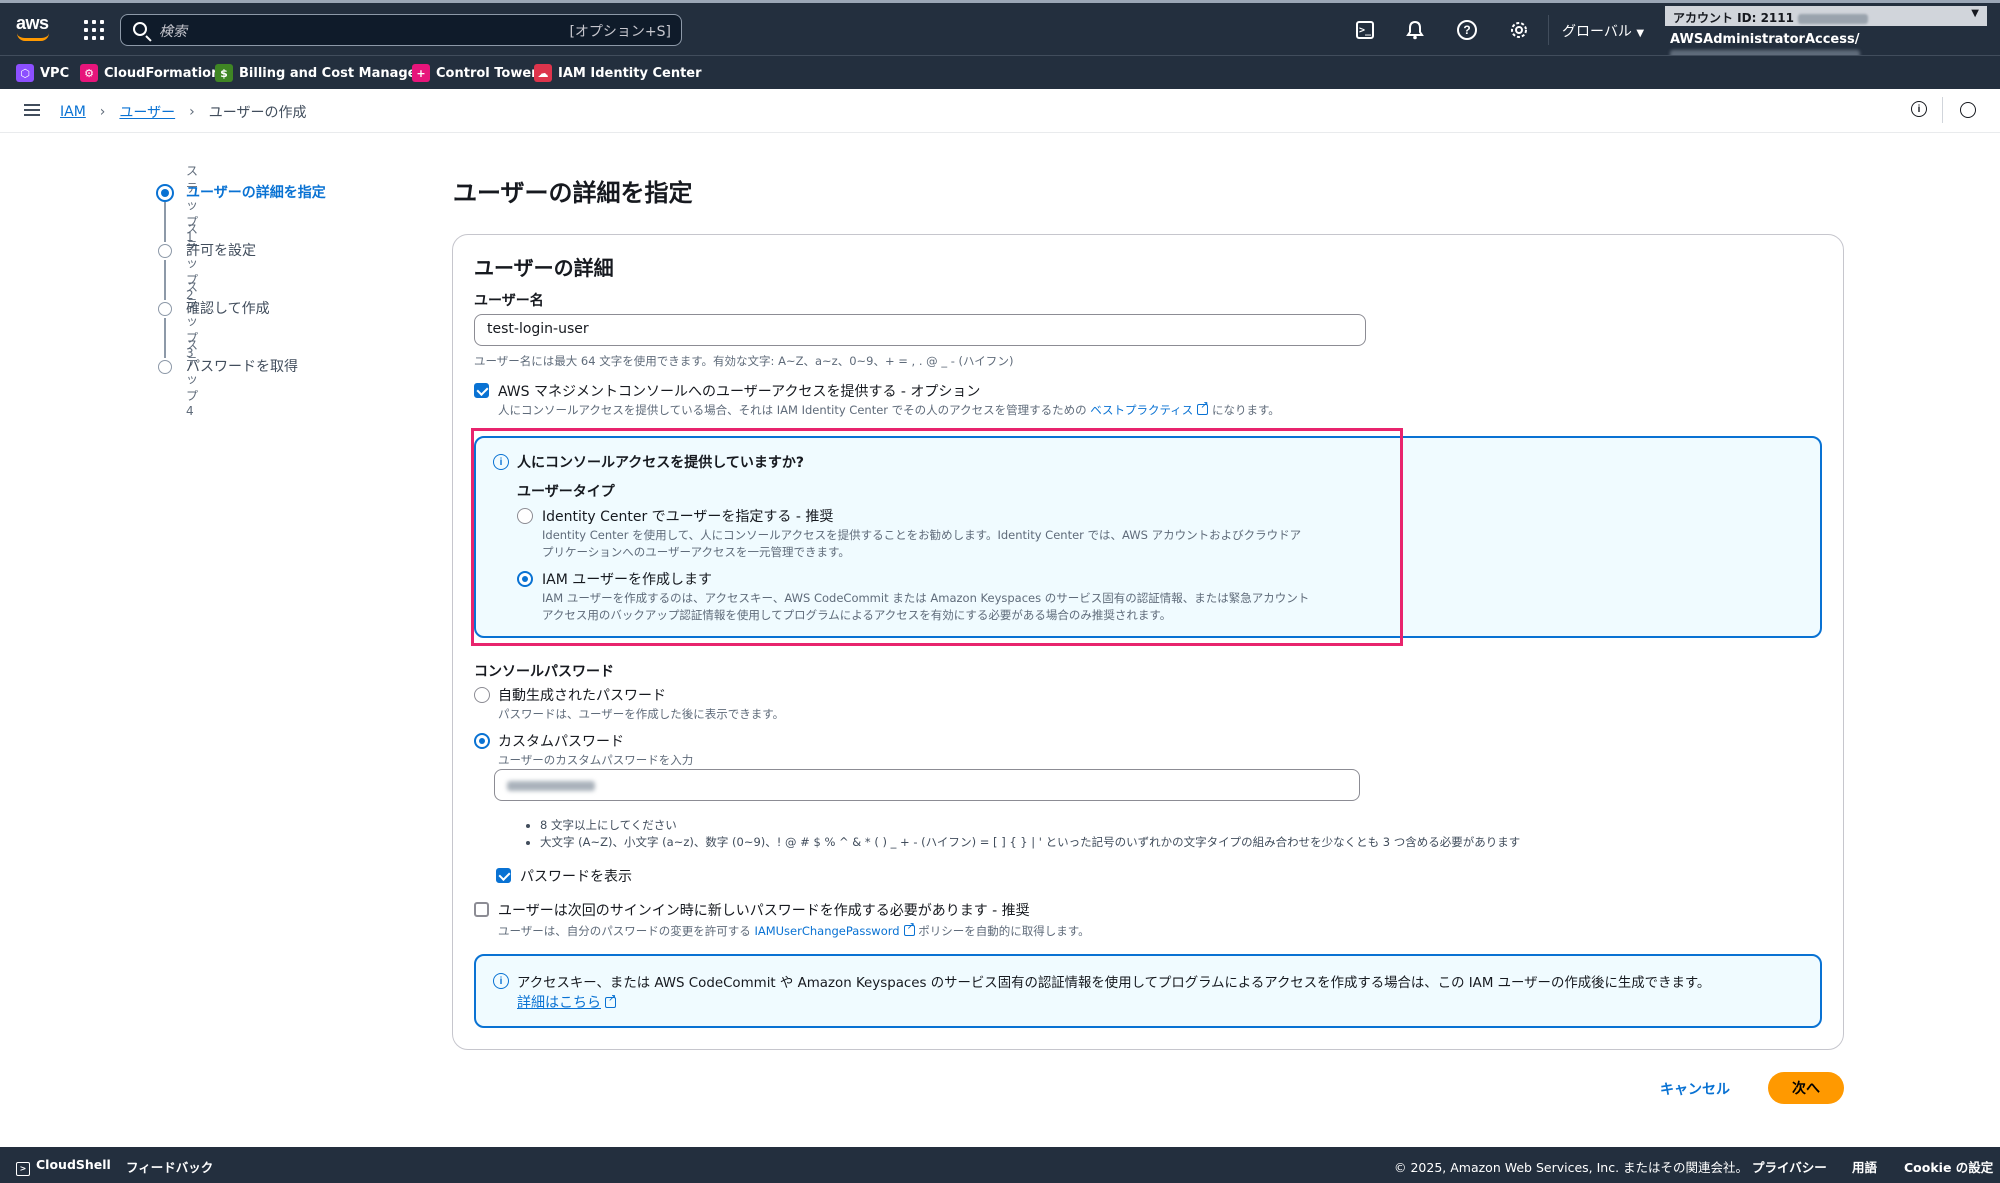  I want to click on settings-gear-icon, so click(1519, 30).